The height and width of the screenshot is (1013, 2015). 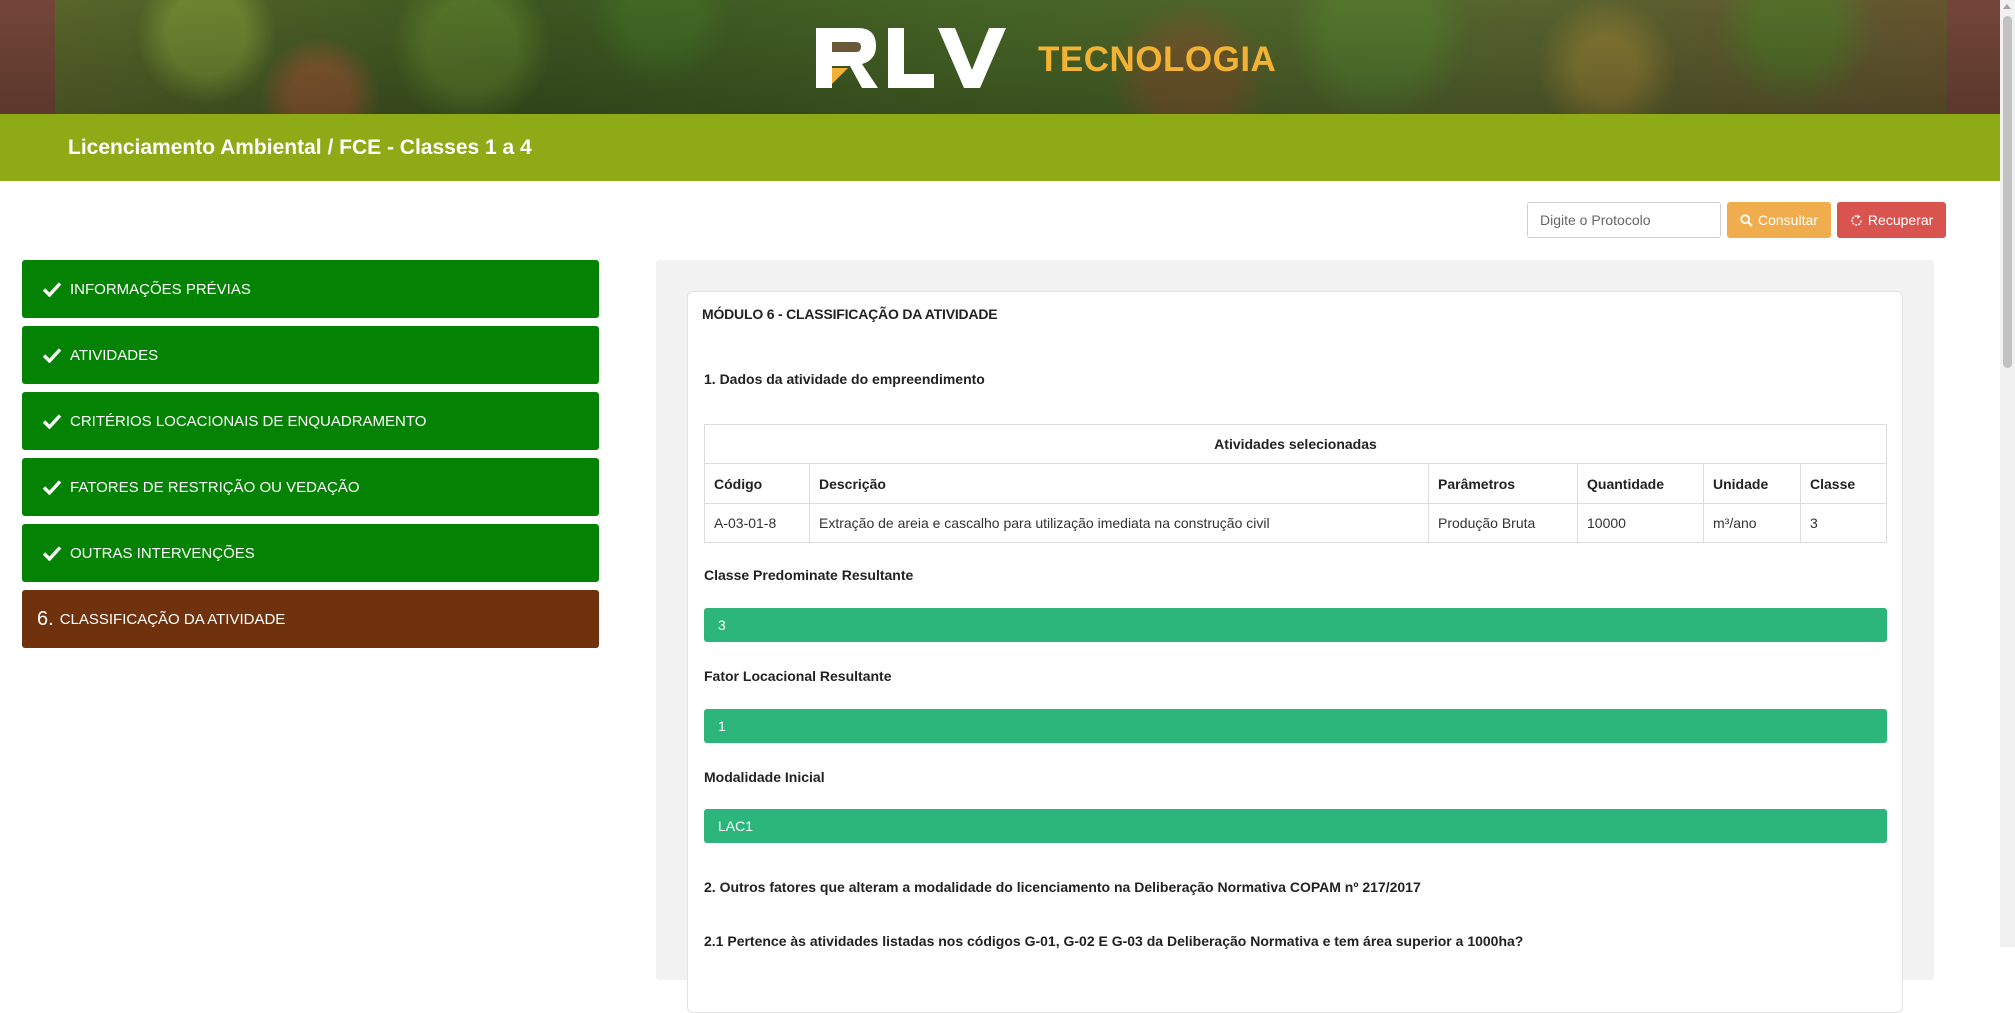 I want to click on step-label: CRITÉRIOS LOCACIONAIS DE ENQUADRAMENTO, so click(x=248, y=421).